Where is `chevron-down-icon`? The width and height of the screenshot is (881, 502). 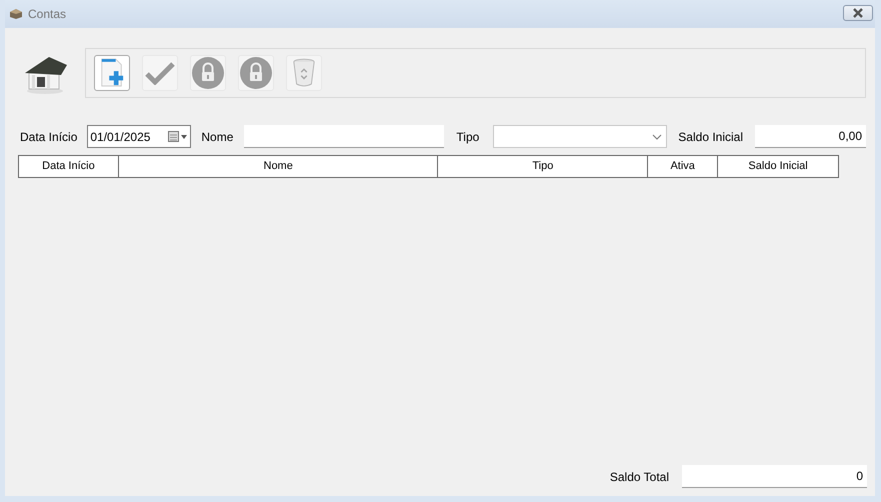 chevron-down-icon is located at coordinates (657, 137).